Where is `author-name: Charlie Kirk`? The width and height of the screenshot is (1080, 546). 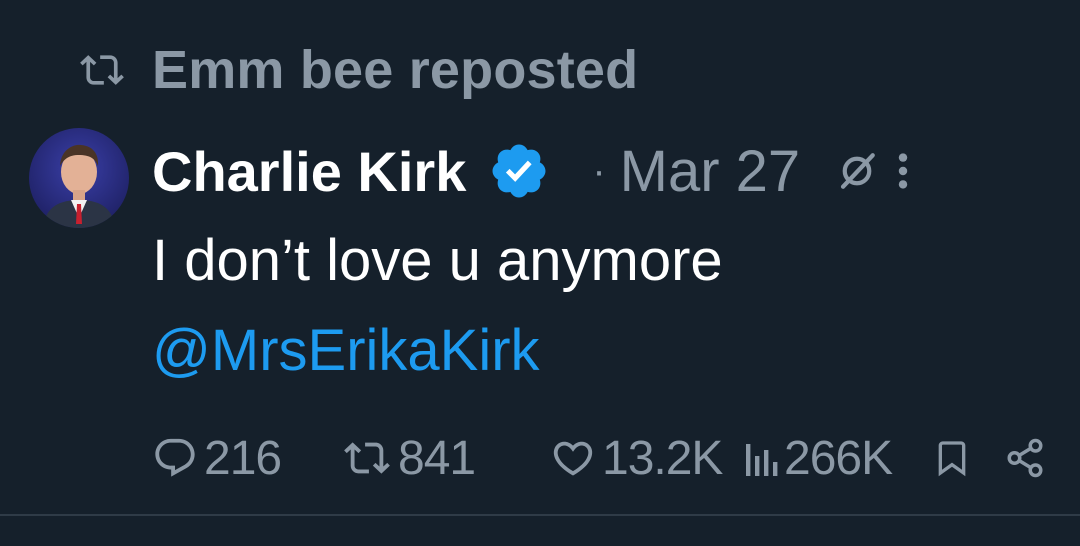 author-name: Charlie Kirk is located at coordinates (309, 171).